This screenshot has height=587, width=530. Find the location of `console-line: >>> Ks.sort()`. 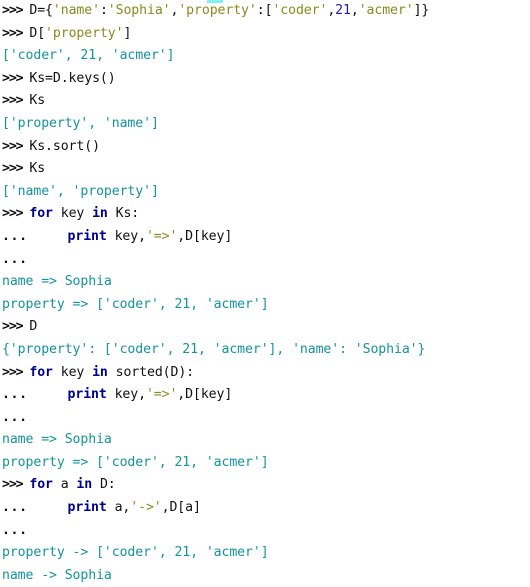

console-line: >>> Ks.sort() is located at coordinates (265, 147).